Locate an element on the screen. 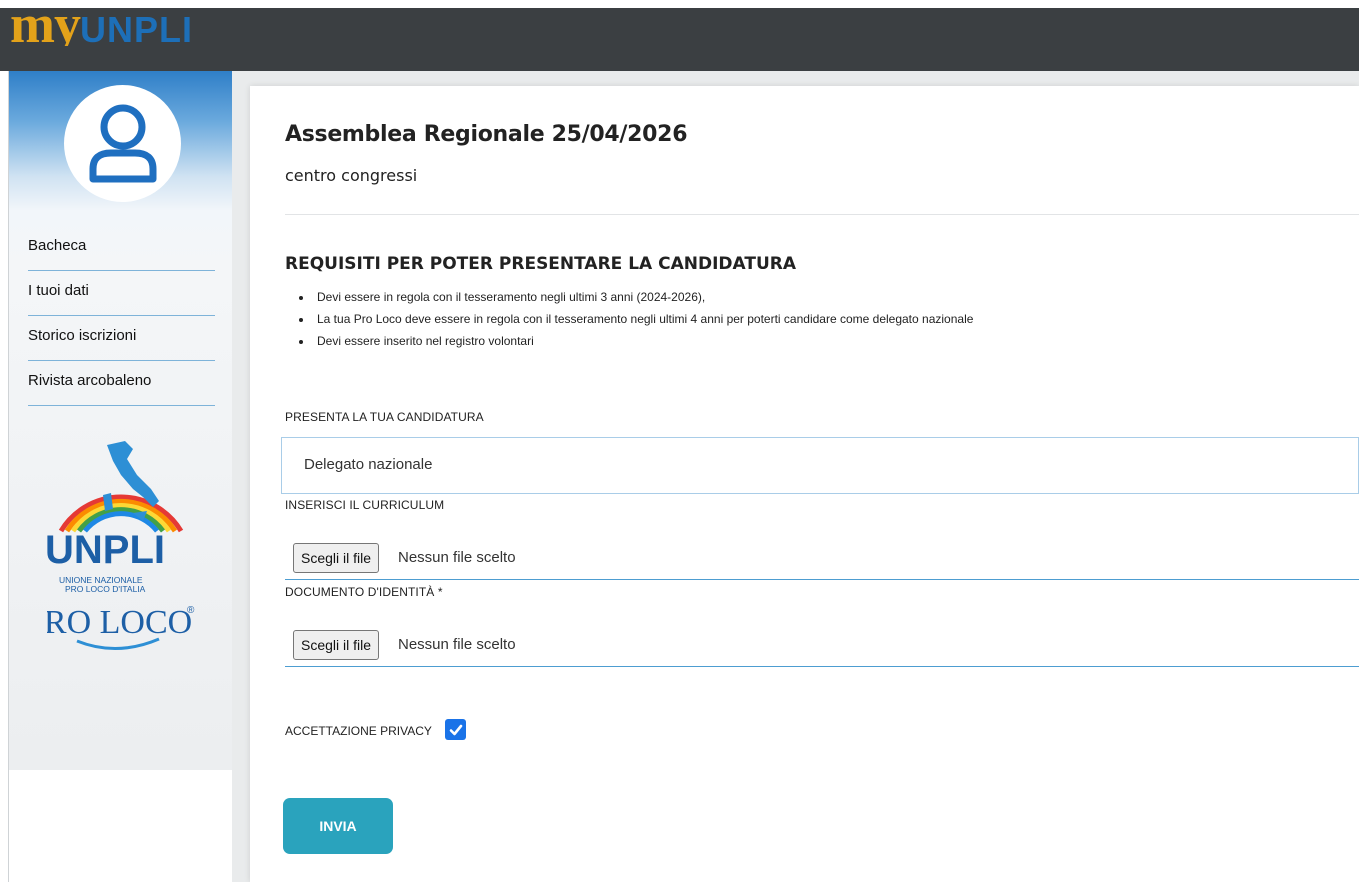 The width and height of the screenshot is (1359, 882). logo-proloco-text: PRO LOCO is located at coordinates (119, 622).